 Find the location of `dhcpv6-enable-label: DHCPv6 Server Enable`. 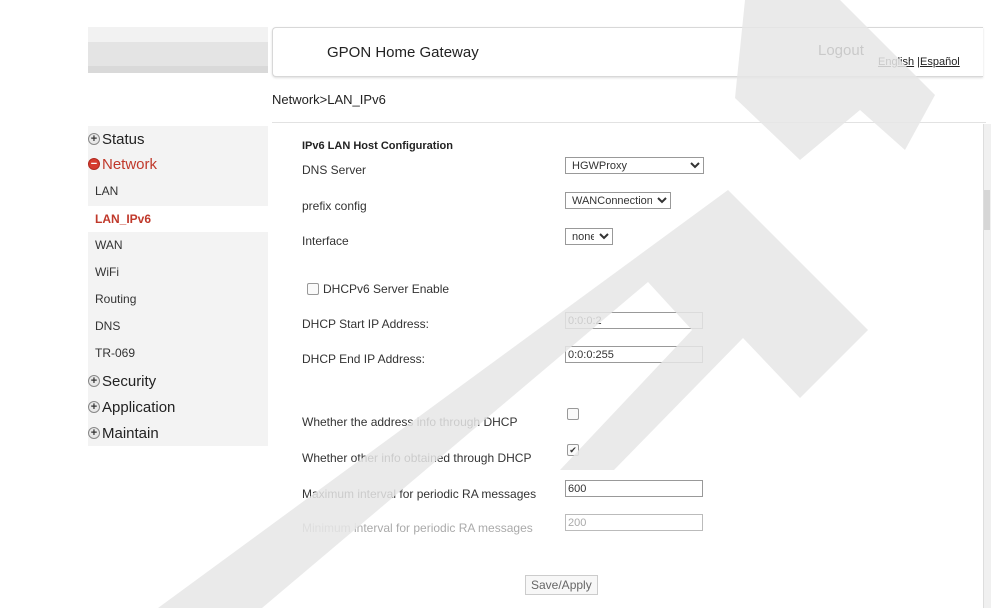

dhcpv6-enable-label: DHCPv6 Server Enable is located at coordinates (386, 289).